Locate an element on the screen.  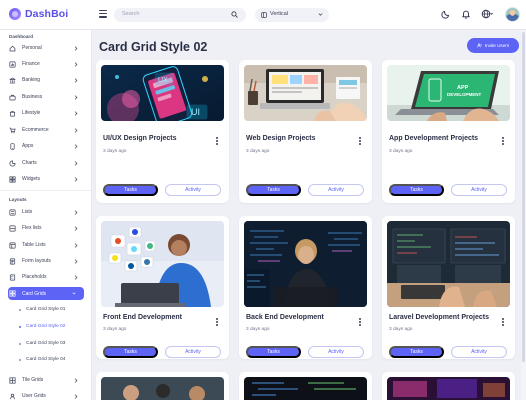
card-title: Back End Development is located at coordinates (285, 317).